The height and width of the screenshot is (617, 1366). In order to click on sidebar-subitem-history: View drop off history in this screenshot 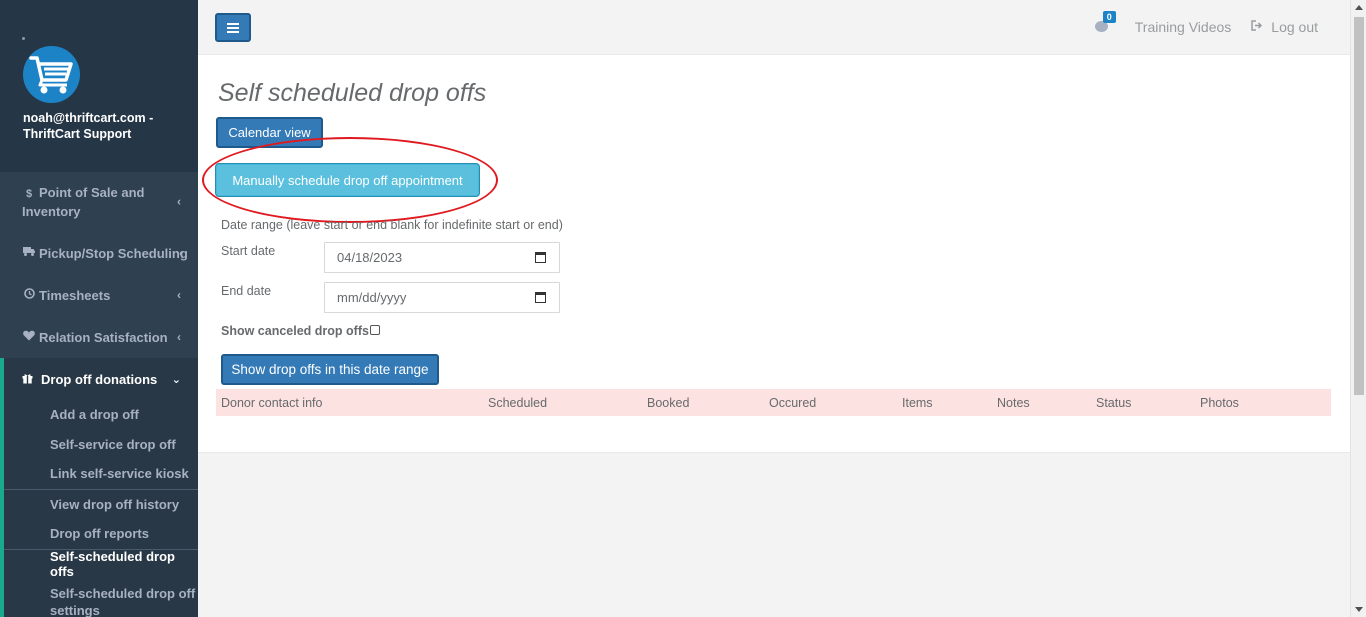, I will do `click(101, 505)`.